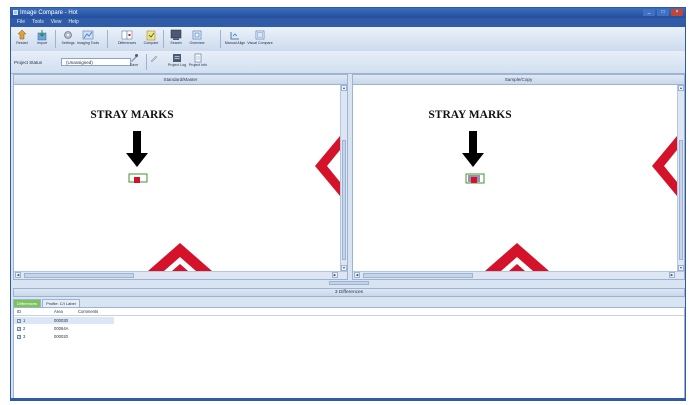 Image resolution: width=691 pixels, height=405 pixels. Describe the element at coordinates (473, 143) in the screenshot. I see `arrow-shaft` at that location.